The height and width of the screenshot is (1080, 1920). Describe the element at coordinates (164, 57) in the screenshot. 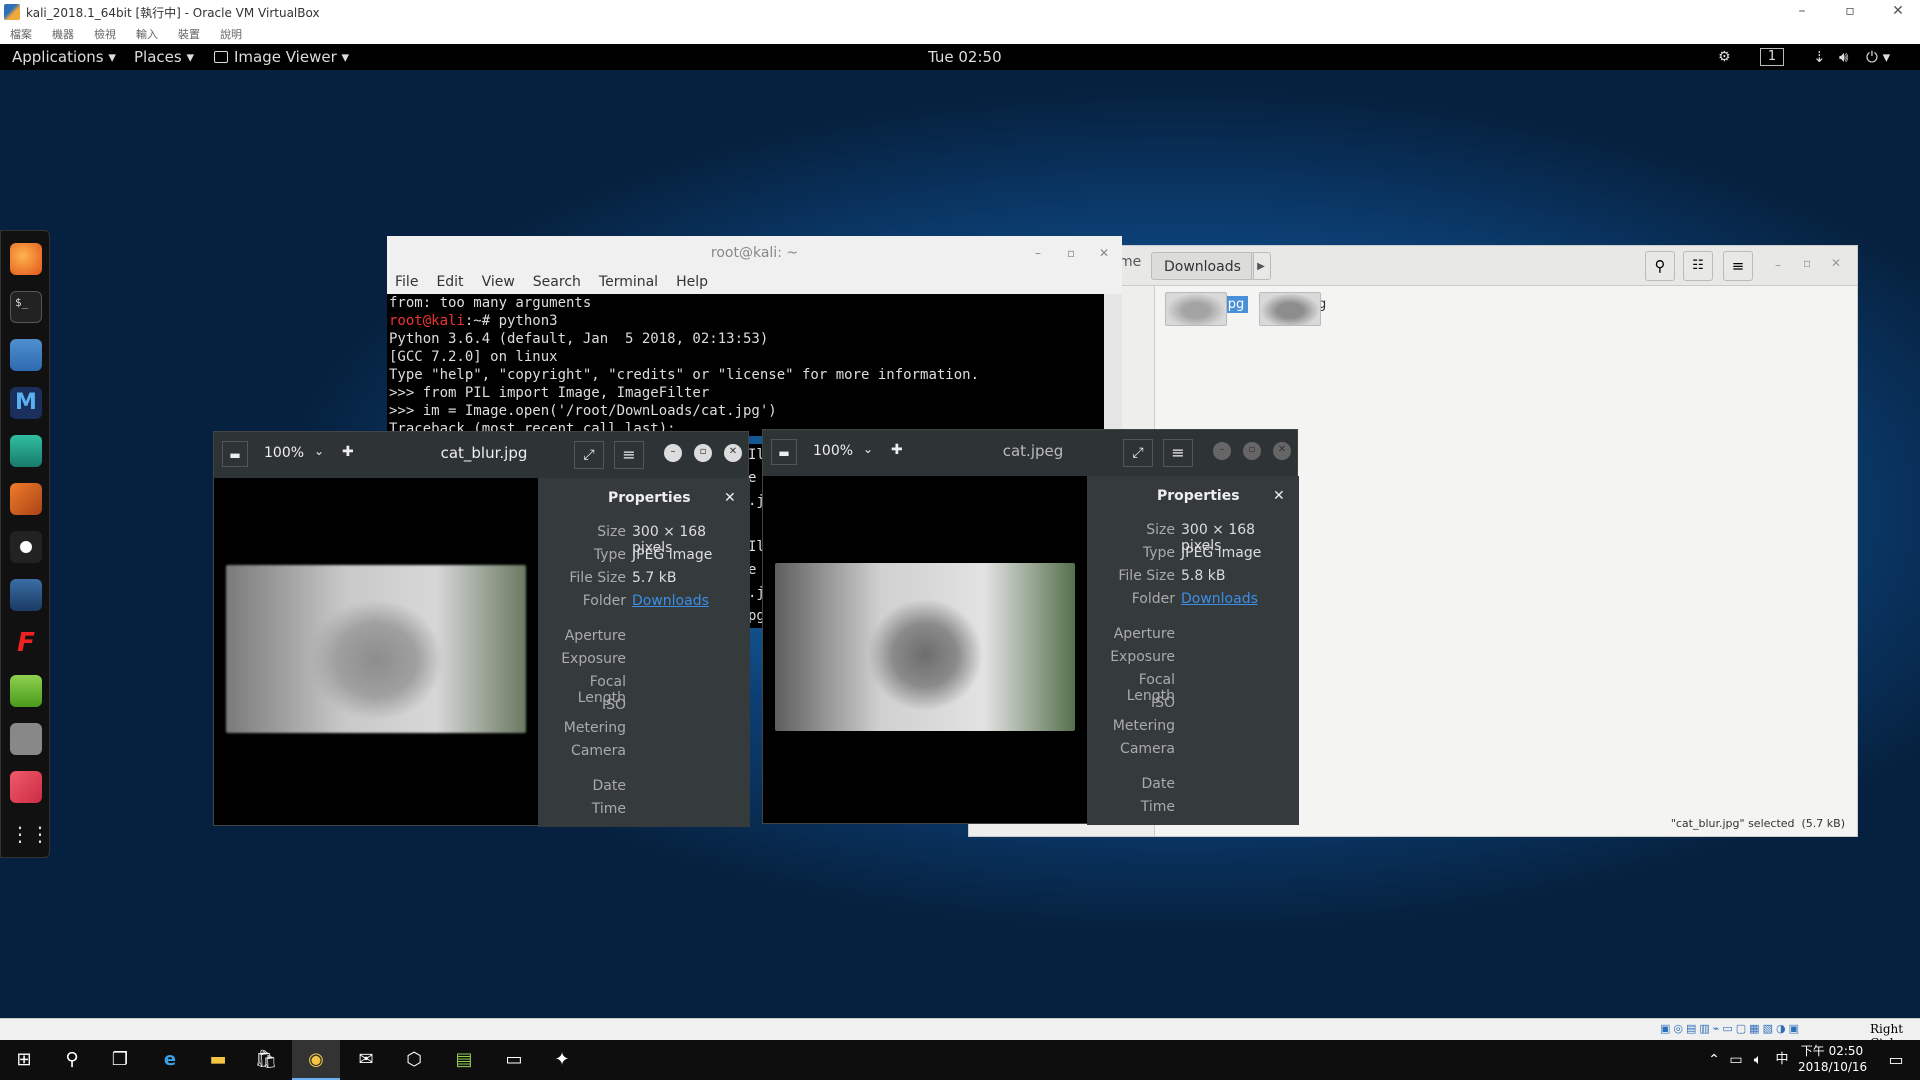

I see `places-menu: Places ▾` at that location.